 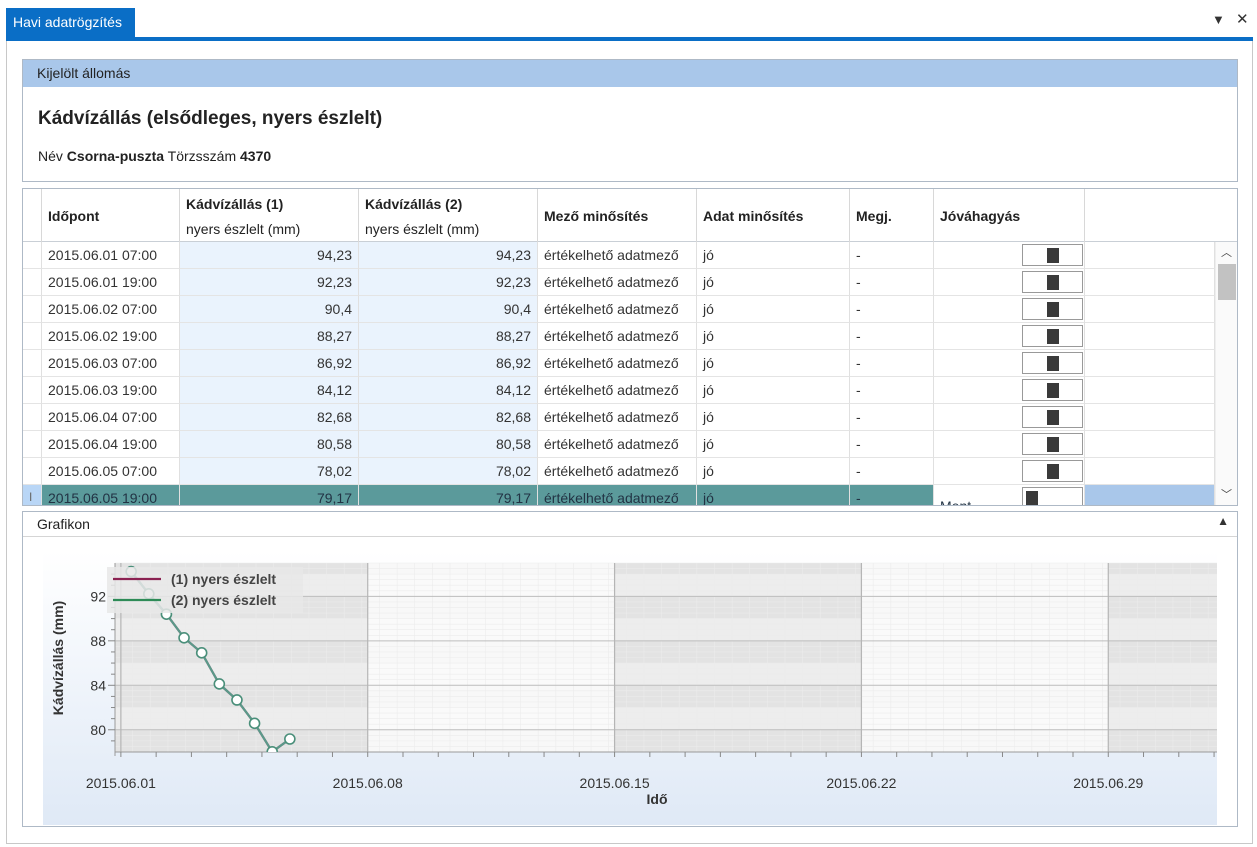 What do you see at coordinates (111, 471) in the screenshot?
I see `cell-time: 2015.06.05 07:00` at bounding box center [111, 471].